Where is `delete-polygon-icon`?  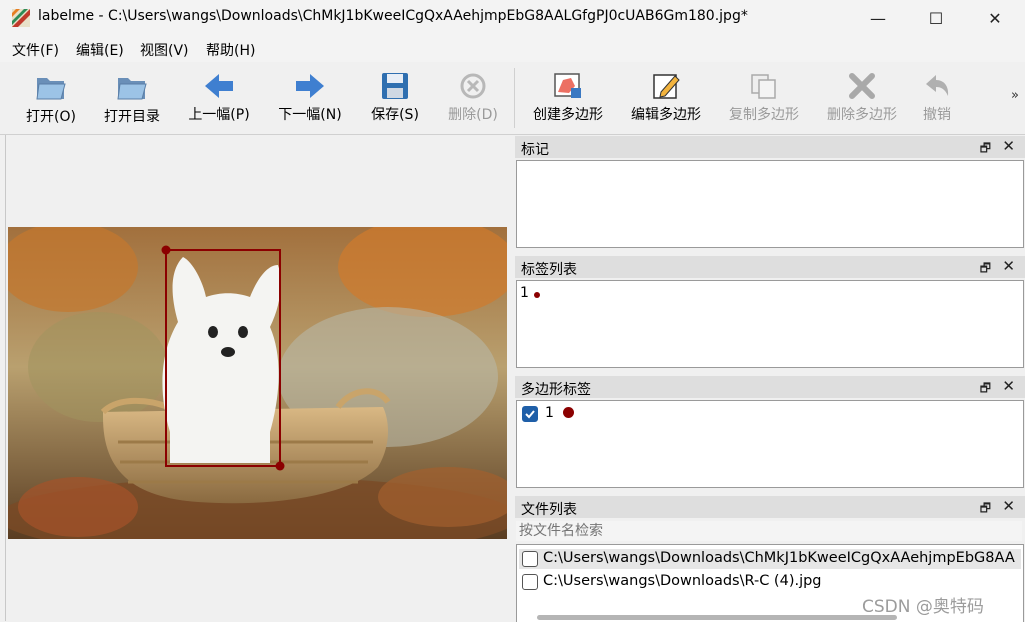
delete-polygon-icon is located at coordinates (862, 86).